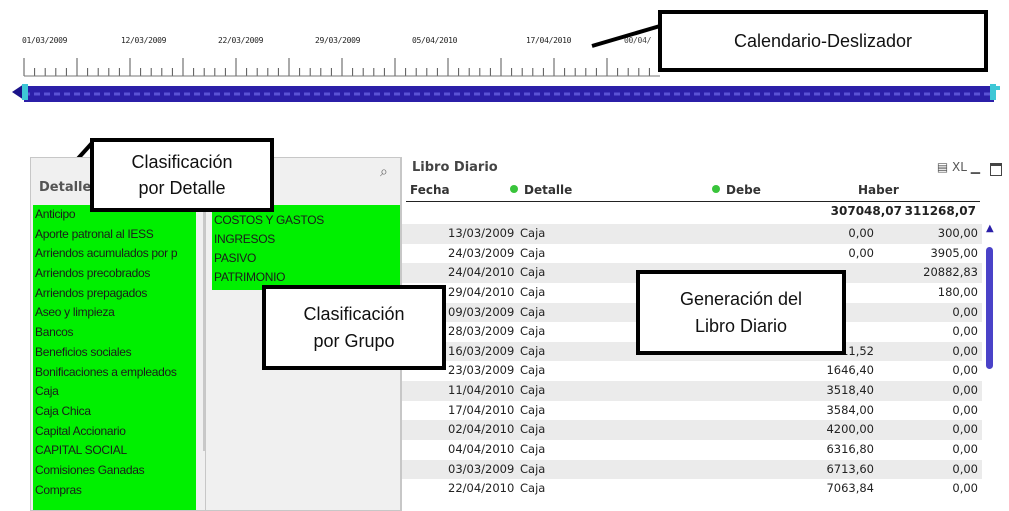 The height and width of the screenshot is (511, 1009). Describe the element at coordinates (481, 291) in the screenshot. I see `cell-fecha: 29/04/2010` at that location.